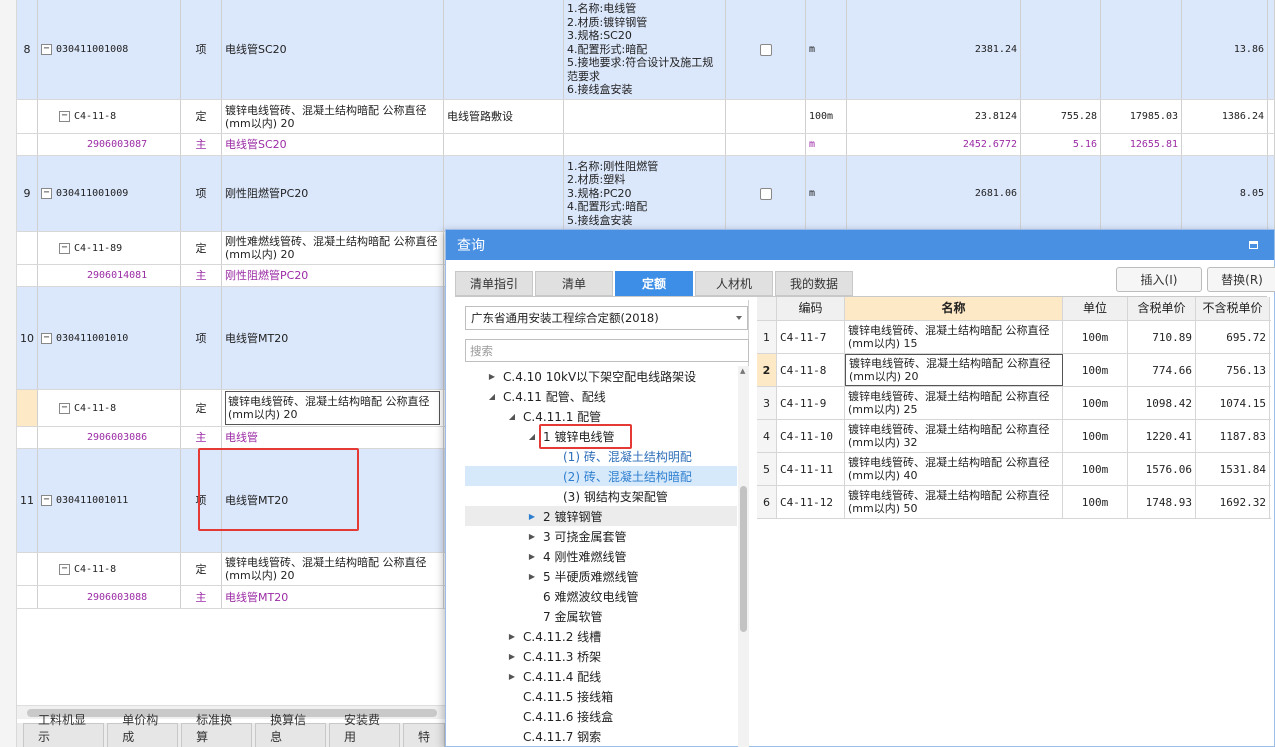 The height and width of the screenshot is (747, 1275). Describe the element at coordinates (654, 283) in the screenshot. I see `tab-quota: 定额` at that location.